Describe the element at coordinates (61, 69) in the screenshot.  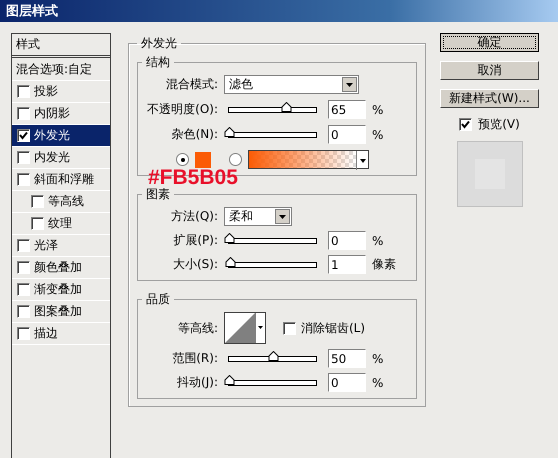
I see `list-item: 混合选项:自定` at that location.